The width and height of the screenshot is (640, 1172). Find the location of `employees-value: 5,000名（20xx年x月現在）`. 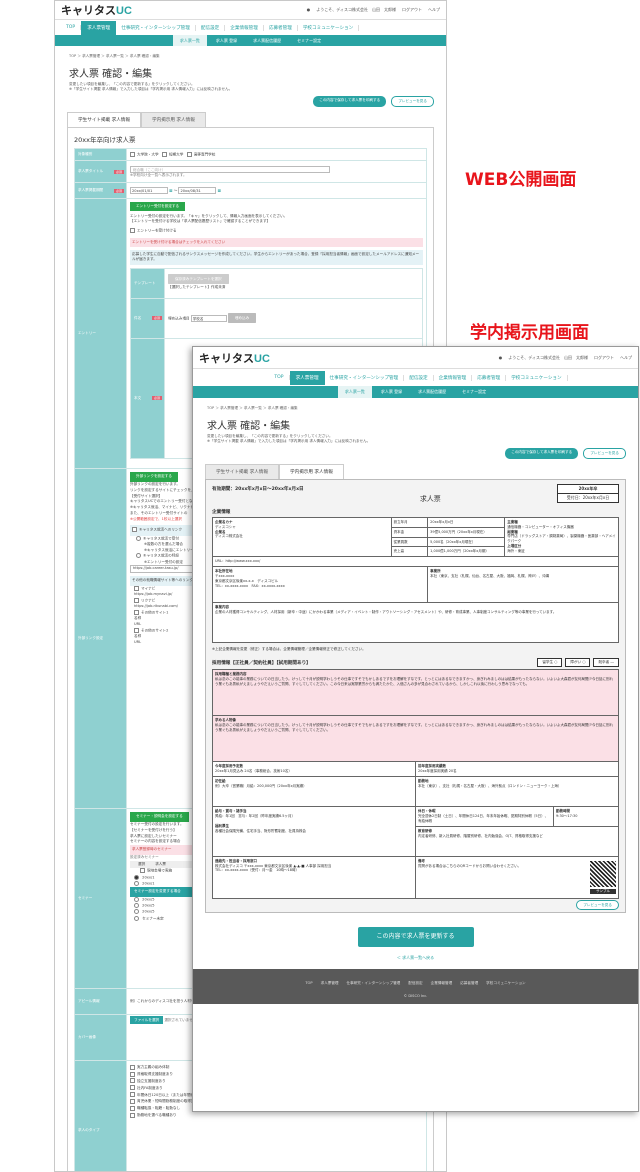

employees-value: 5,000名（20xx年x月現在） is located at coordinates (466, 542).